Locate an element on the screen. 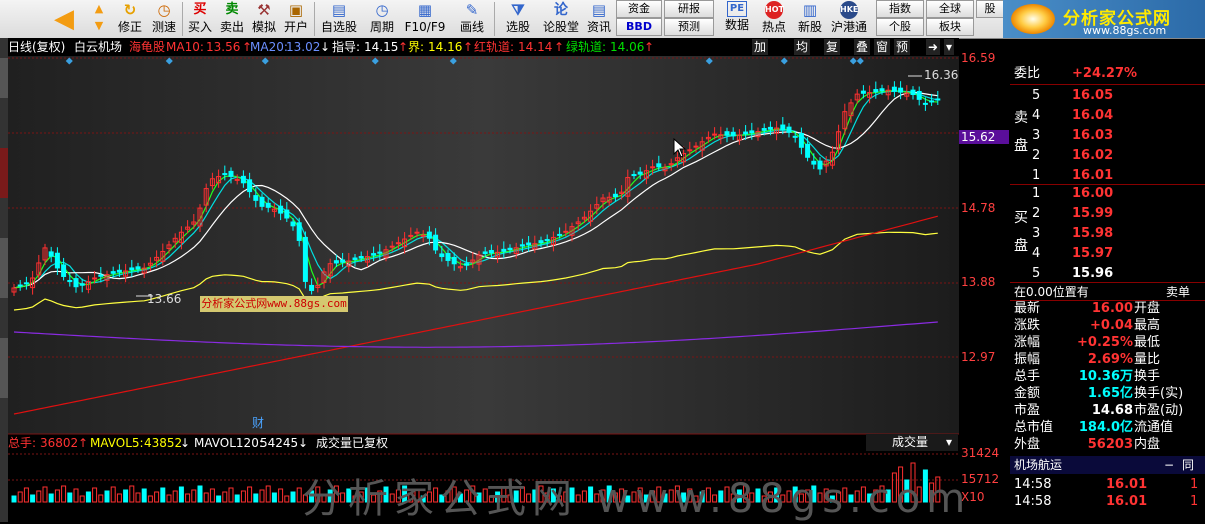 The height and width of the screenshot is (524, 1205). toolbar-label: 开户 is located at coordinates (295, 27).